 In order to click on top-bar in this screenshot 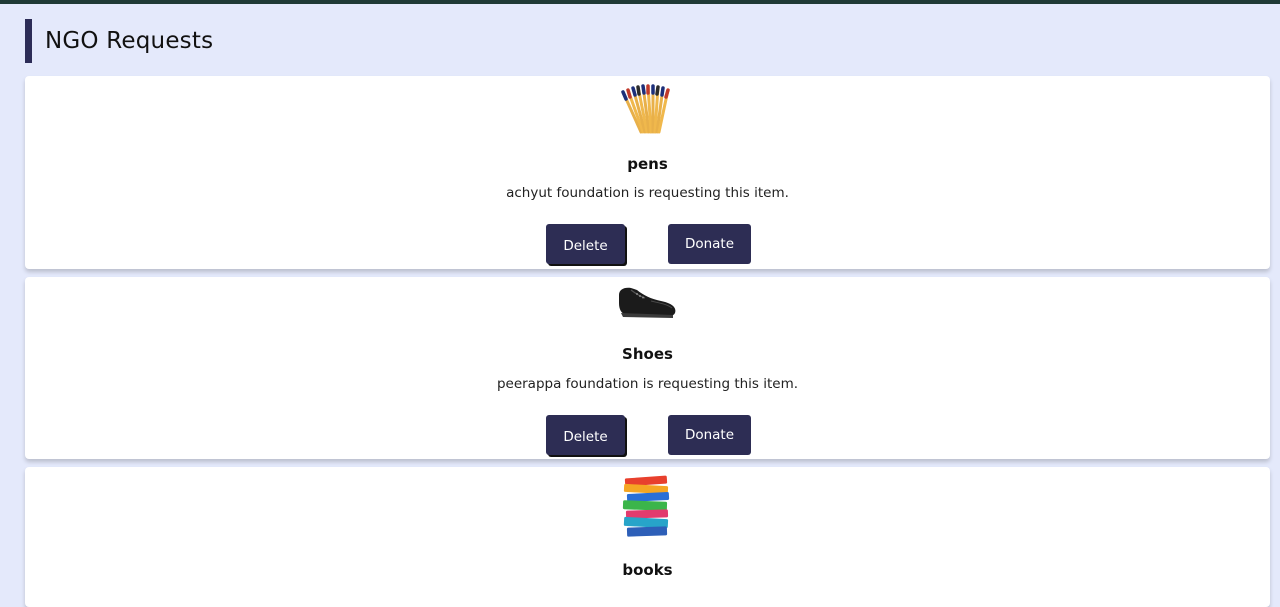, I will do `click(640, 2)`.